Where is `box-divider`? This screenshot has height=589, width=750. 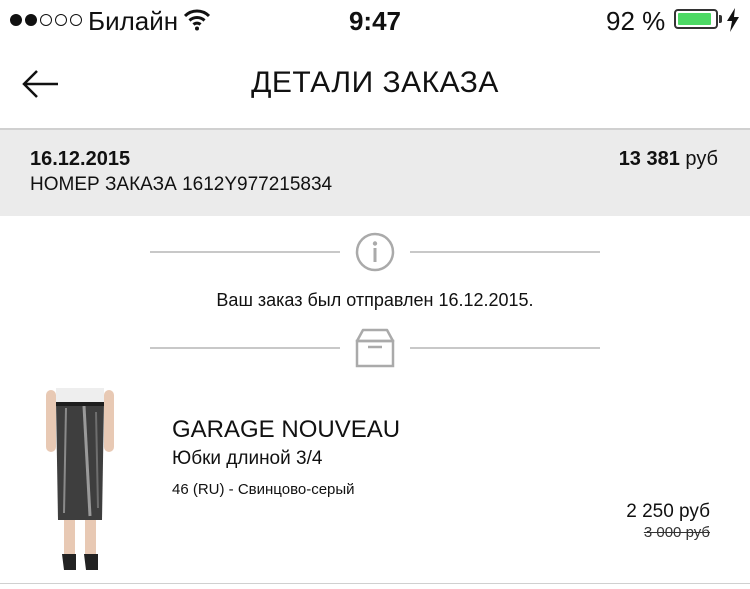 box-divider is located at coordinates (375, 348).